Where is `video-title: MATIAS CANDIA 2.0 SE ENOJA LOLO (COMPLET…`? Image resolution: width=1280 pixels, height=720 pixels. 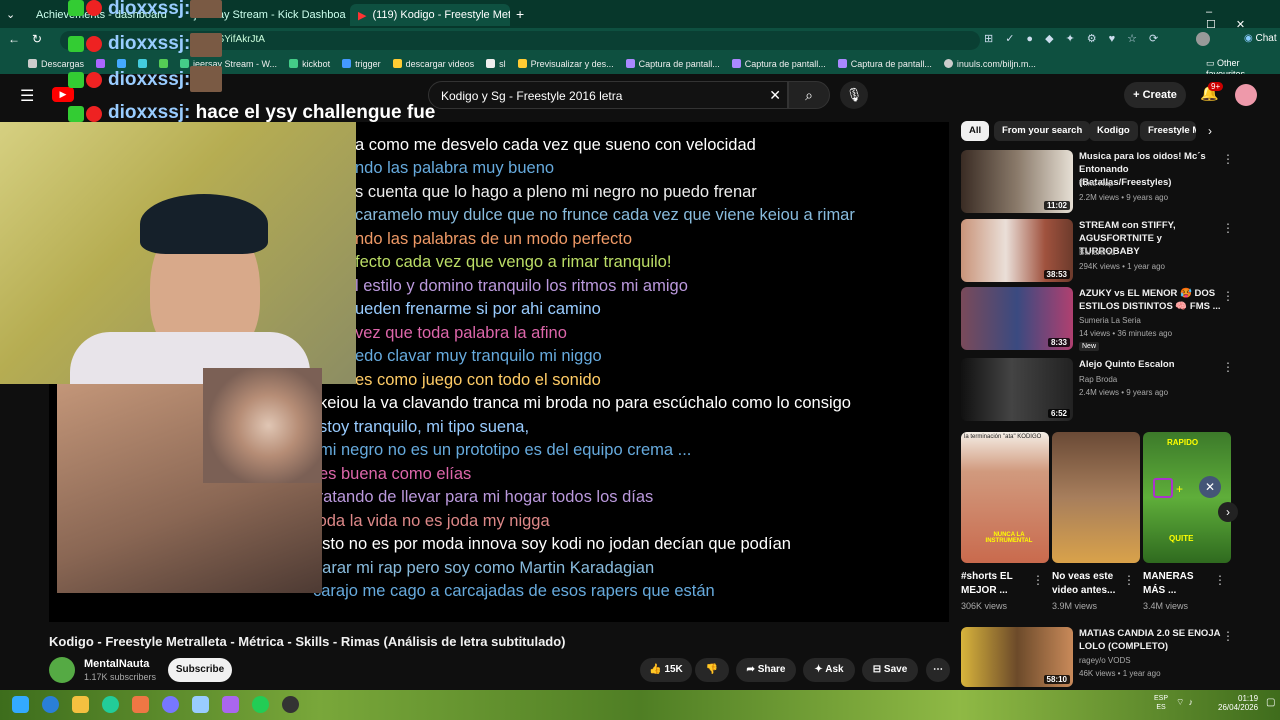
video-title: MATIAS CANDIA 2.0 SE ENOJA LOLO (COMPLET… is located at coordinates (1151, 640).